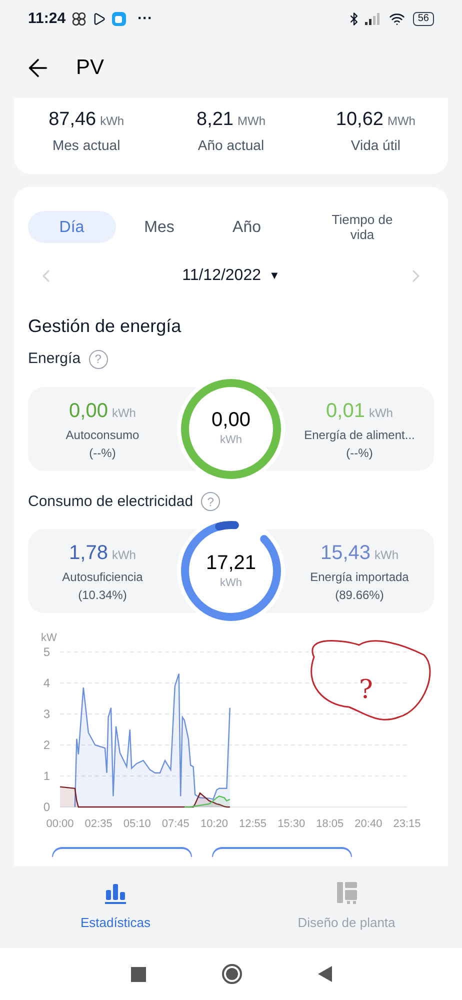 This screenshot has width=462, height=1000. I want to click on y-tick-label: 0, so click(46, 807).